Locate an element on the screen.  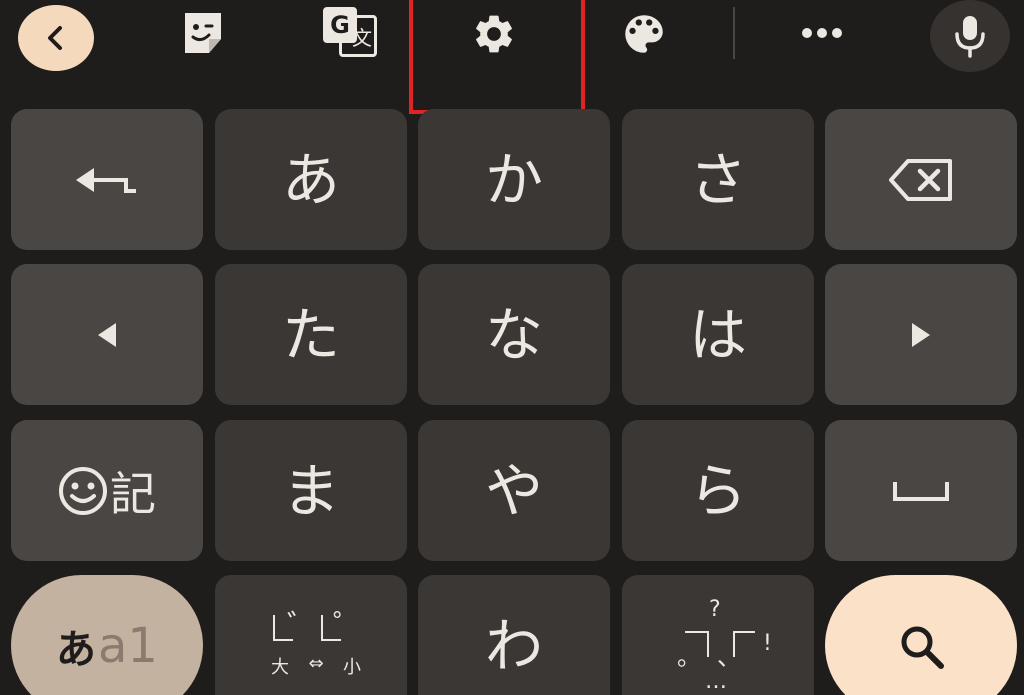
dakuten-big-label: 大 is located at coordinates (280, 667).